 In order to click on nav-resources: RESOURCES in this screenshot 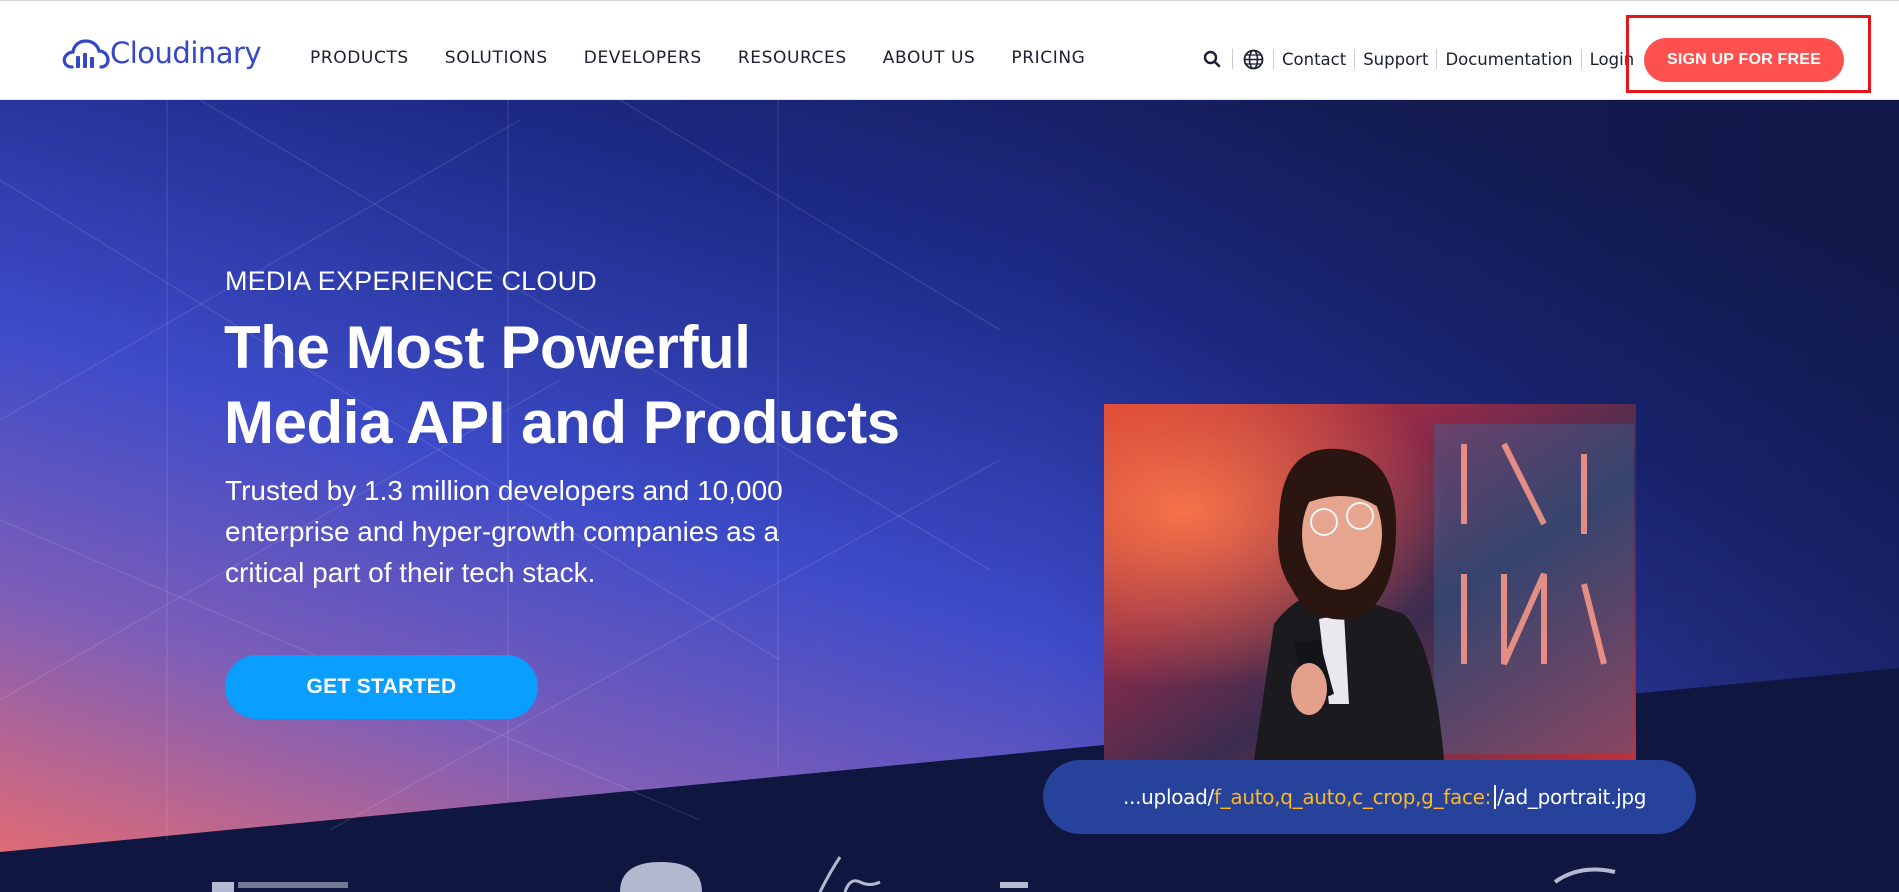, I will do `click(792, 58)`.